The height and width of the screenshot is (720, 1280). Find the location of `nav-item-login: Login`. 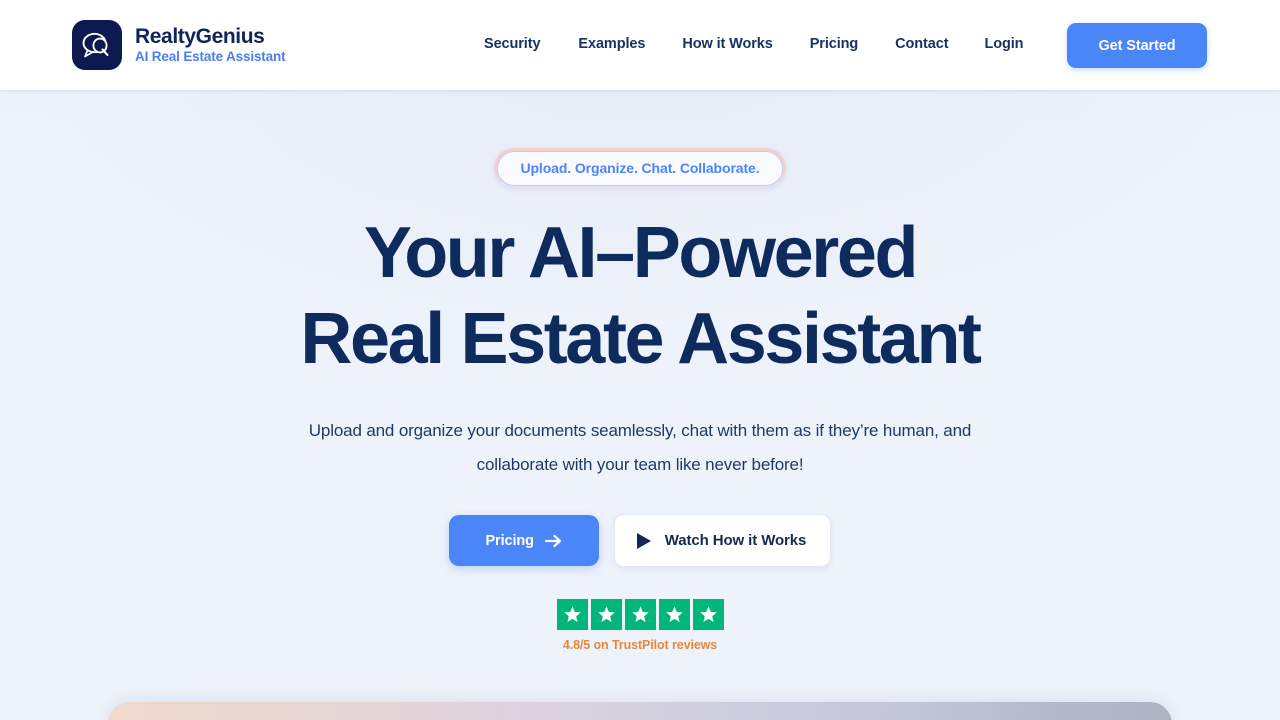

nav-item-login: Login is located at coordinates (1003, 44).